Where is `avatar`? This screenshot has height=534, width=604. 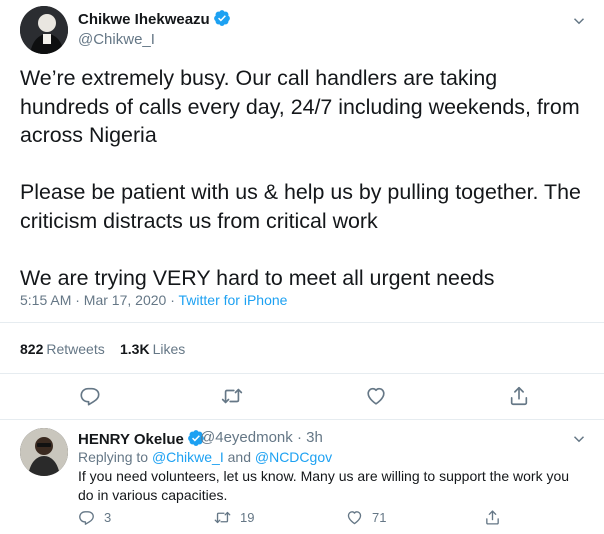
avatar is located at coordinates (44, 30).